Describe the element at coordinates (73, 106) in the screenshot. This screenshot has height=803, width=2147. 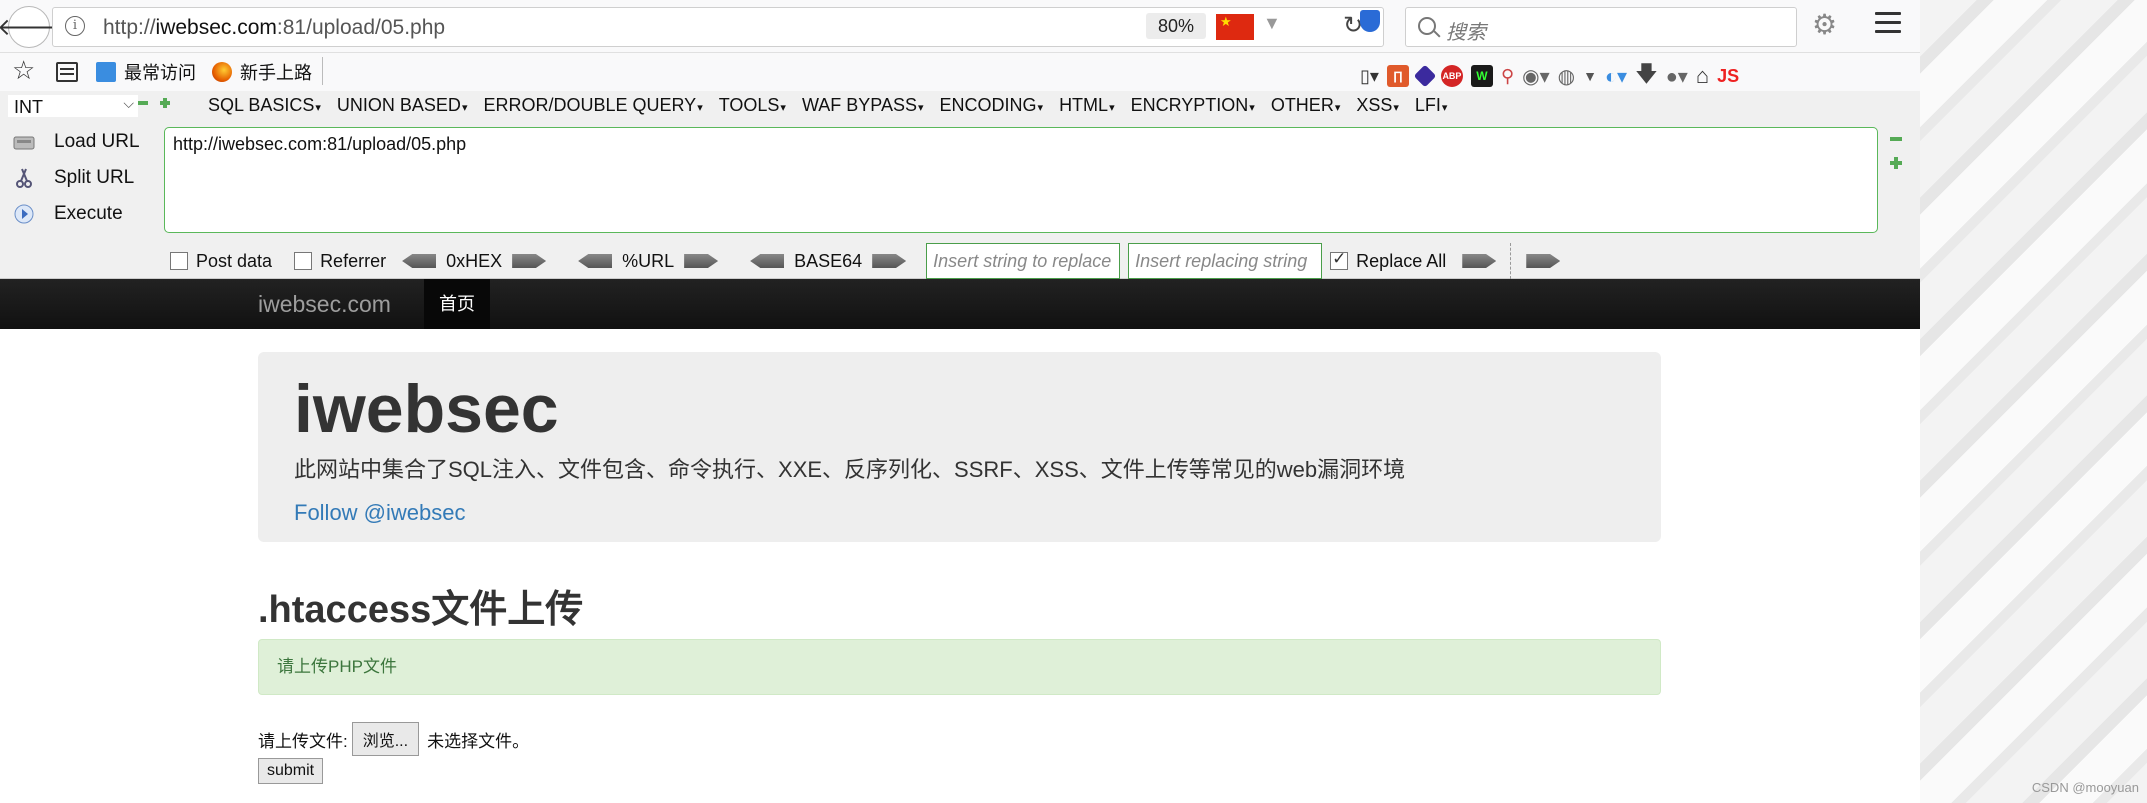
I see `type-select: INT ⌵` at that location.